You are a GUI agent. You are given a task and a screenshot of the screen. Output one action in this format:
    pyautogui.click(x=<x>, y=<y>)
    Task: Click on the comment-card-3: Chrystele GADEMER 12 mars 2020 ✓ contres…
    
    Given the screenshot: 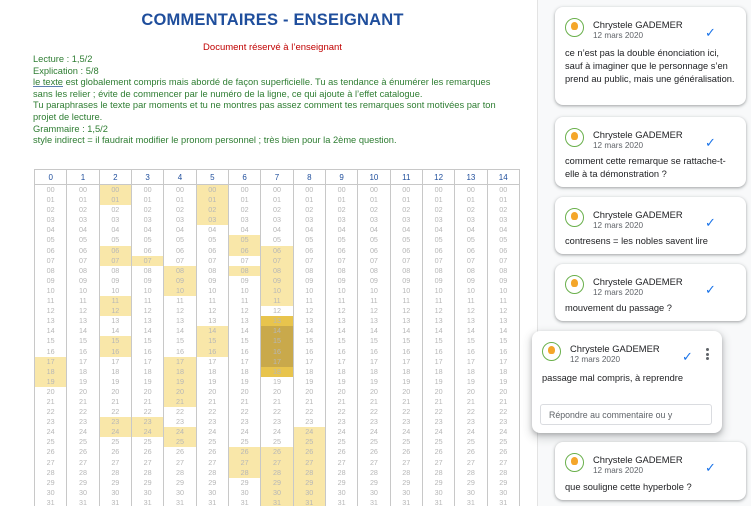 What is the action you would take?
    pyautogui.click(x=650, y=225)
    